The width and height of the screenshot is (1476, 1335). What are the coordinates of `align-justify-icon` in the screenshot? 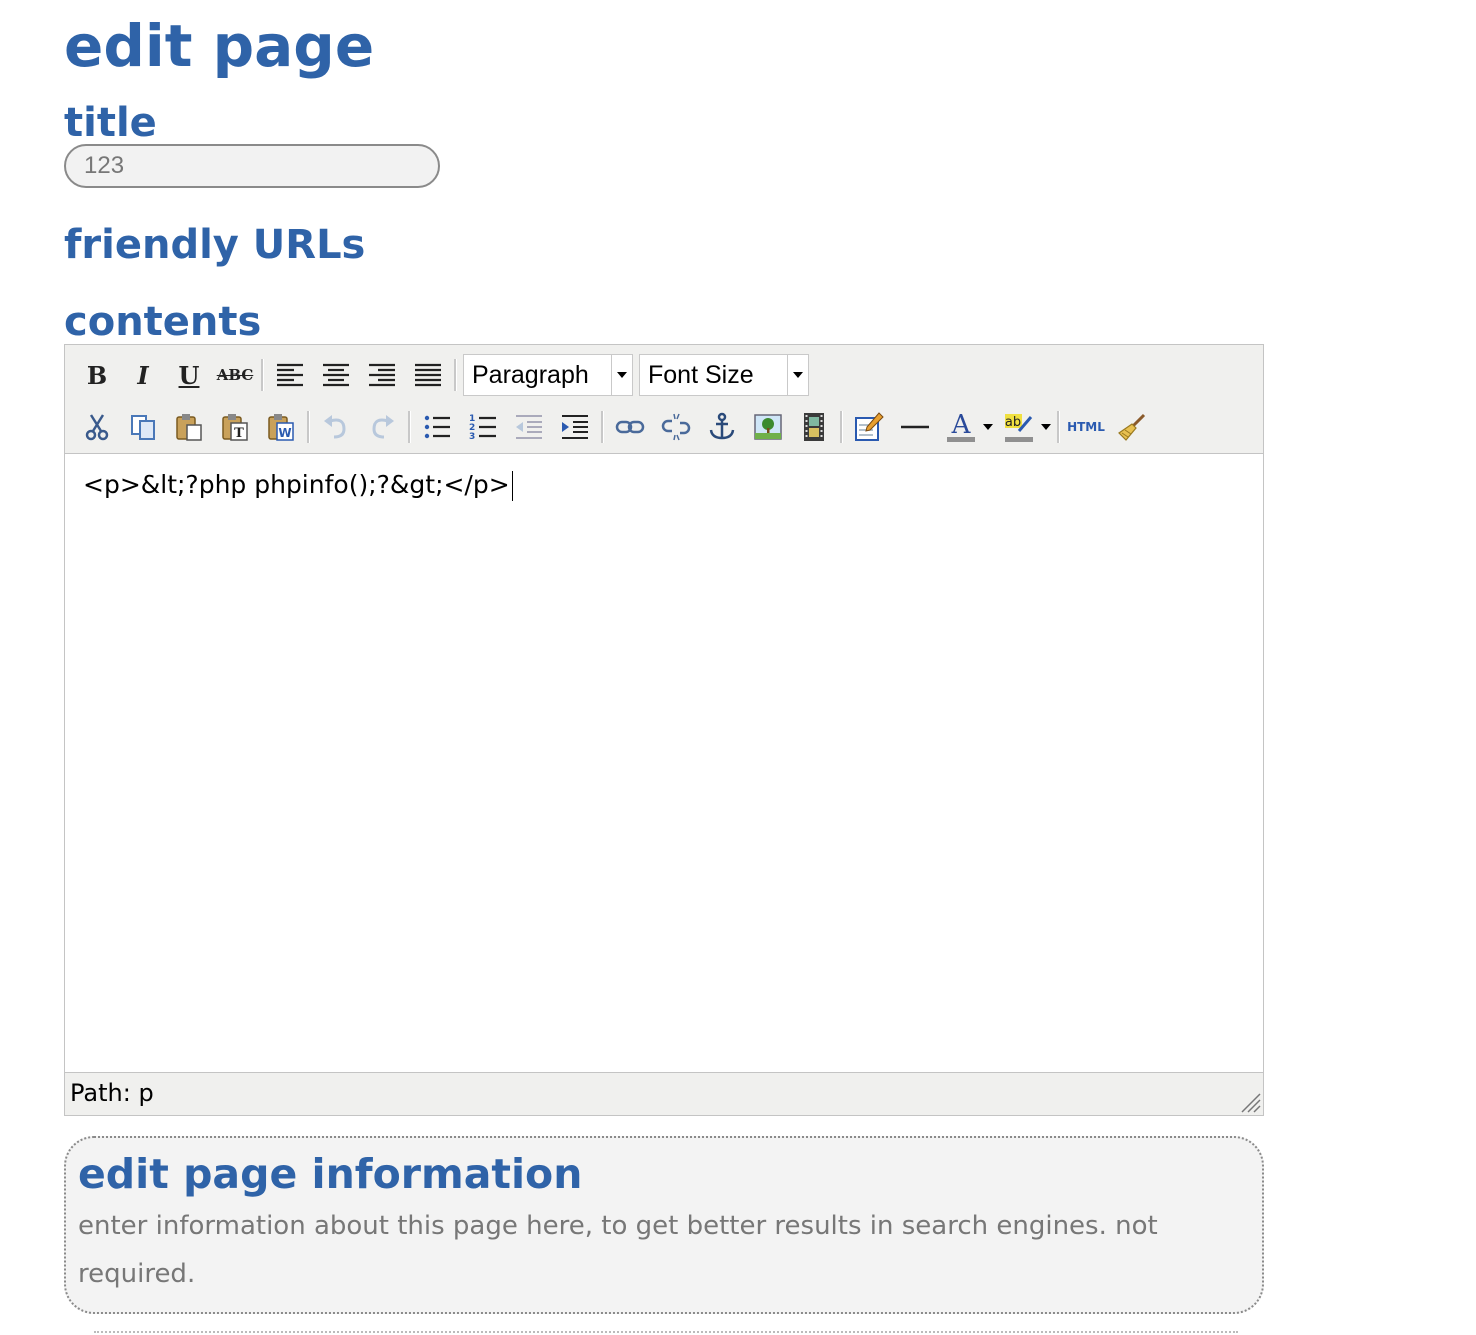 It's located at (428, 375).